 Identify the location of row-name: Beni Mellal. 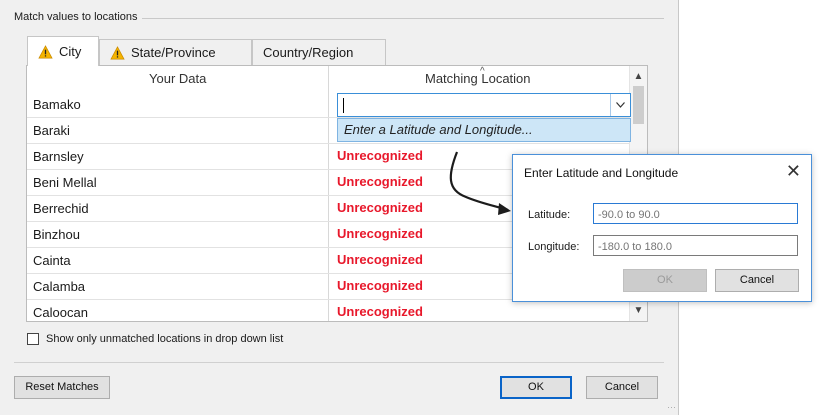
(65, 182).